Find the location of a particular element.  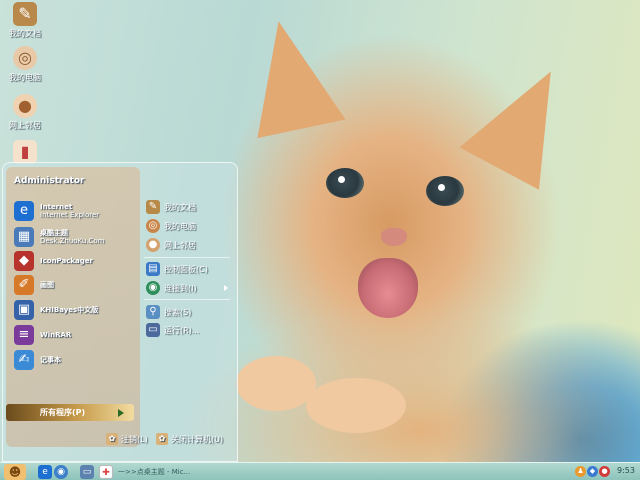

desktop-icon-network: ● 网上邻居 is located at coordinates (25, 112).